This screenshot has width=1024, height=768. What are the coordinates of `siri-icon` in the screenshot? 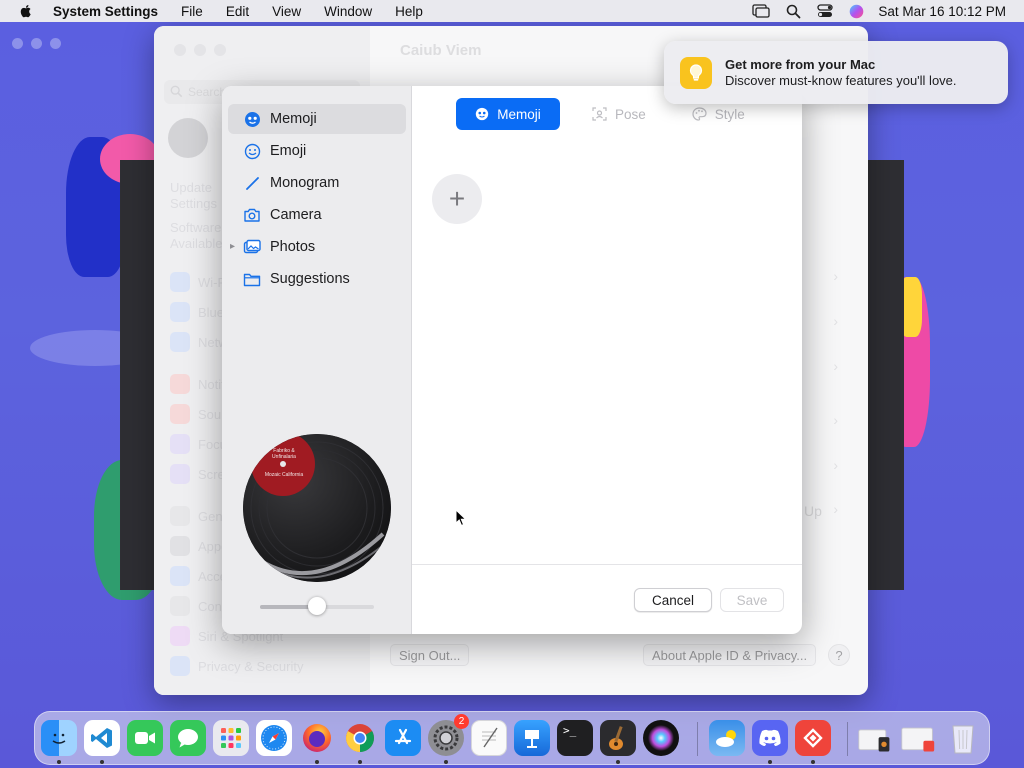 It's located at (856, 11).